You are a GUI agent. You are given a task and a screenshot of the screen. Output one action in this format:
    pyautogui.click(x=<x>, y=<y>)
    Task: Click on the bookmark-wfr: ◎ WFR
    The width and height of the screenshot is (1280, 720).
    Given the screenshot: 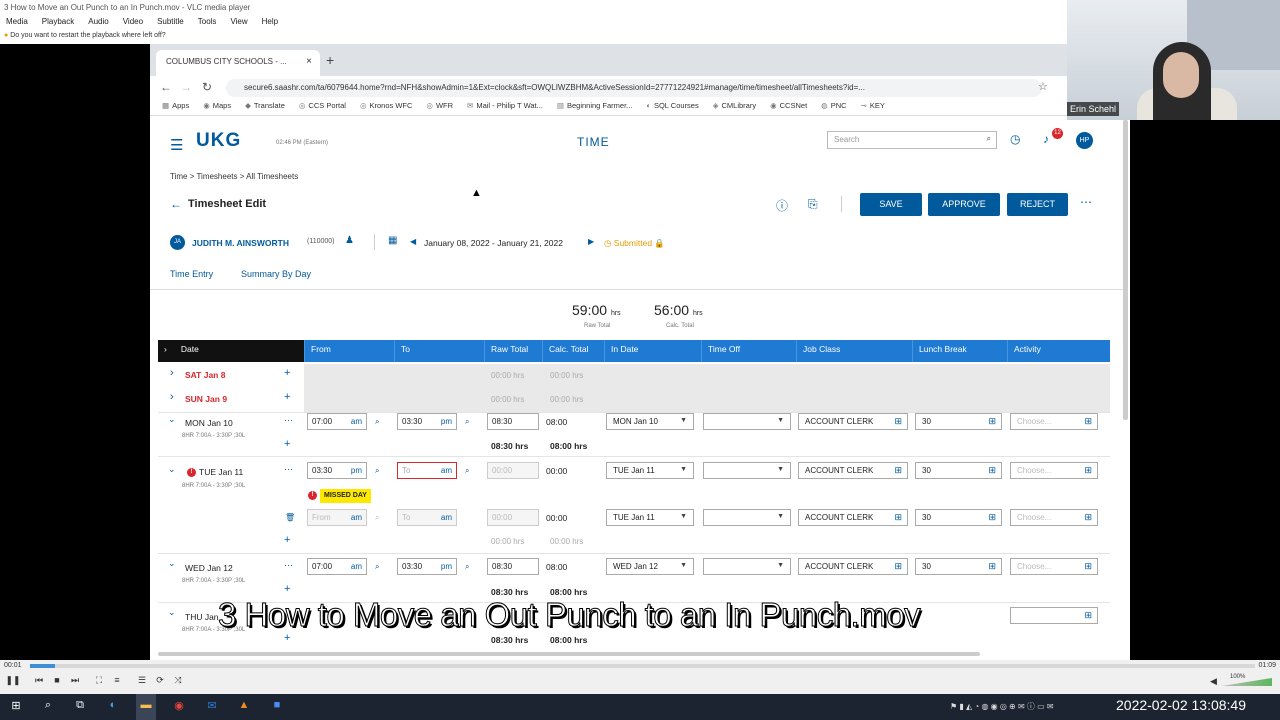 What is the action you would take?
    pyautogui.click(x=439, y=107)
    